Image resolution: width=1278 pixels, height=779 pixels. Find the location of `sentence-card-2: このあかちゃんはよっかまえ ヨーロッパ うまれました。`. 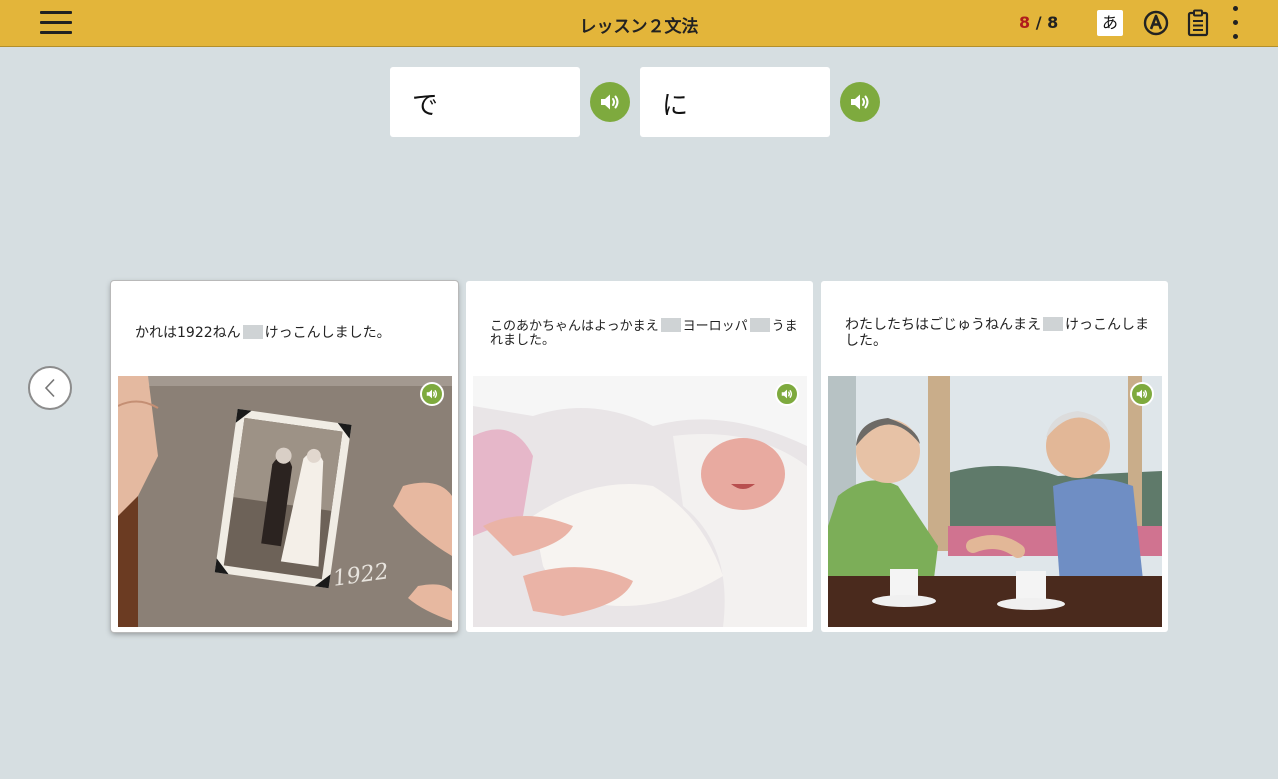

sentence-card-2: このあかちゃんはよっかまえ ヨーロッパ うまれました。 is located at coordinates (639, 456).